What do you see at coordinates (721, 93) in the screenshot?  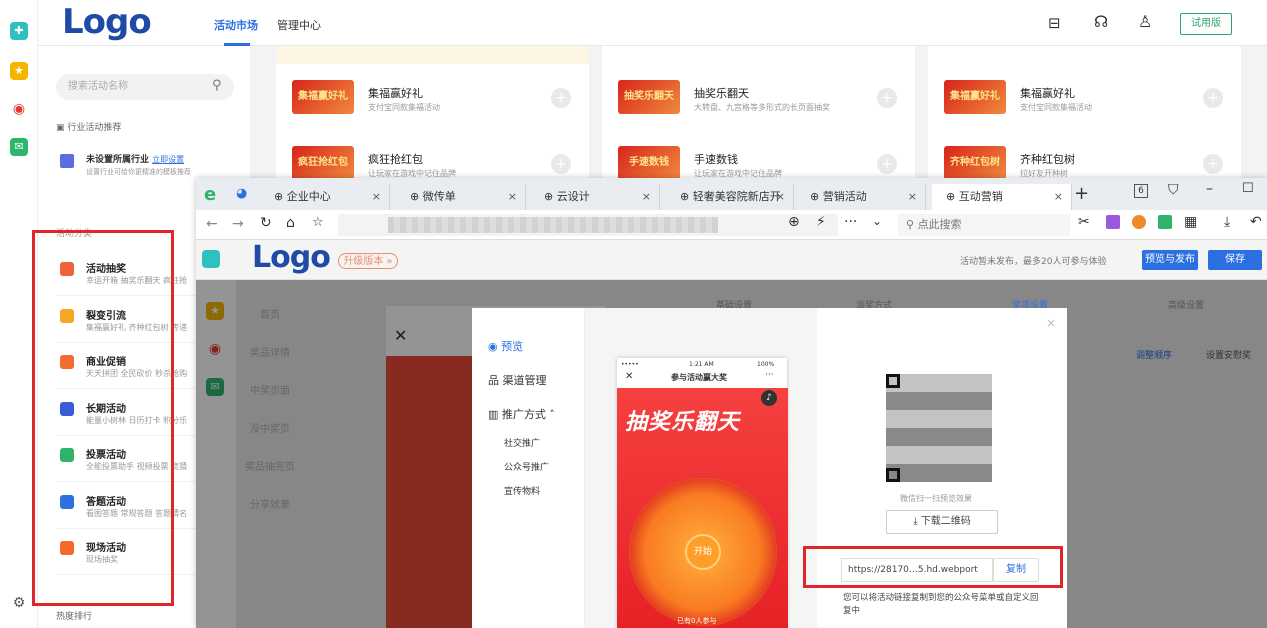 I see `card-title: 抽奖乐翻天` at bounding box center [721, 93].